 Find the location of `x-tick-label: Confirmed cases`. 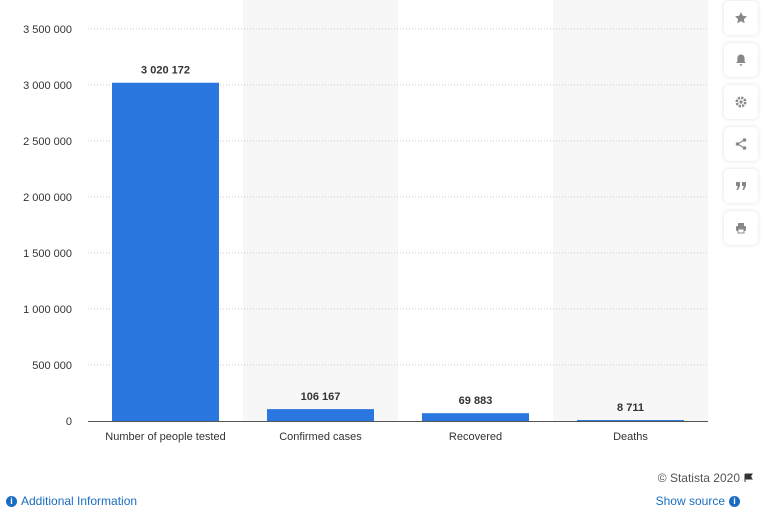

x-tick-label: Confirmed cases is located at coordinates (320, 437).